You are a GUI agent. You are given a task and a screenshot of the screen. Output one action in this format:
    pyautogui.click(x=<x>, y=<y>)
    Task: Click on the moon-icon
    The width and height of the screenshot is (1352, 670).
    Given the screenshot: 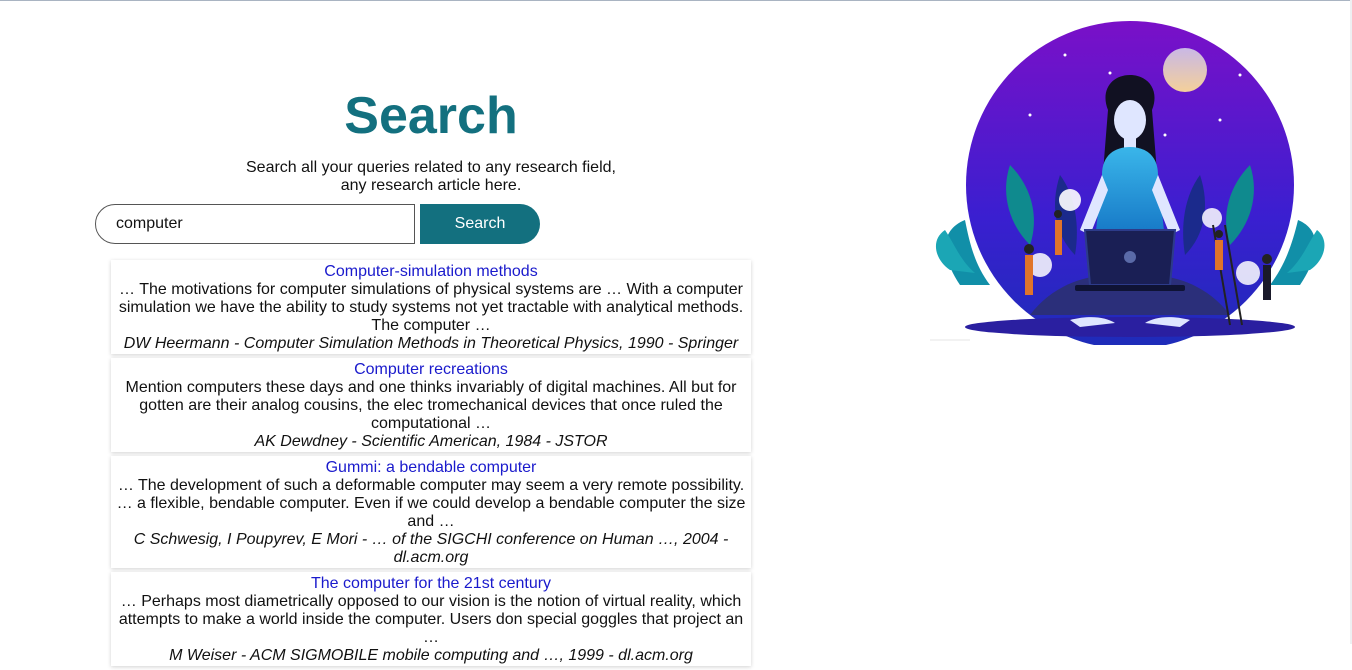 What is the action you would take?
    pyautogui.click(x=1185, y=70)
    